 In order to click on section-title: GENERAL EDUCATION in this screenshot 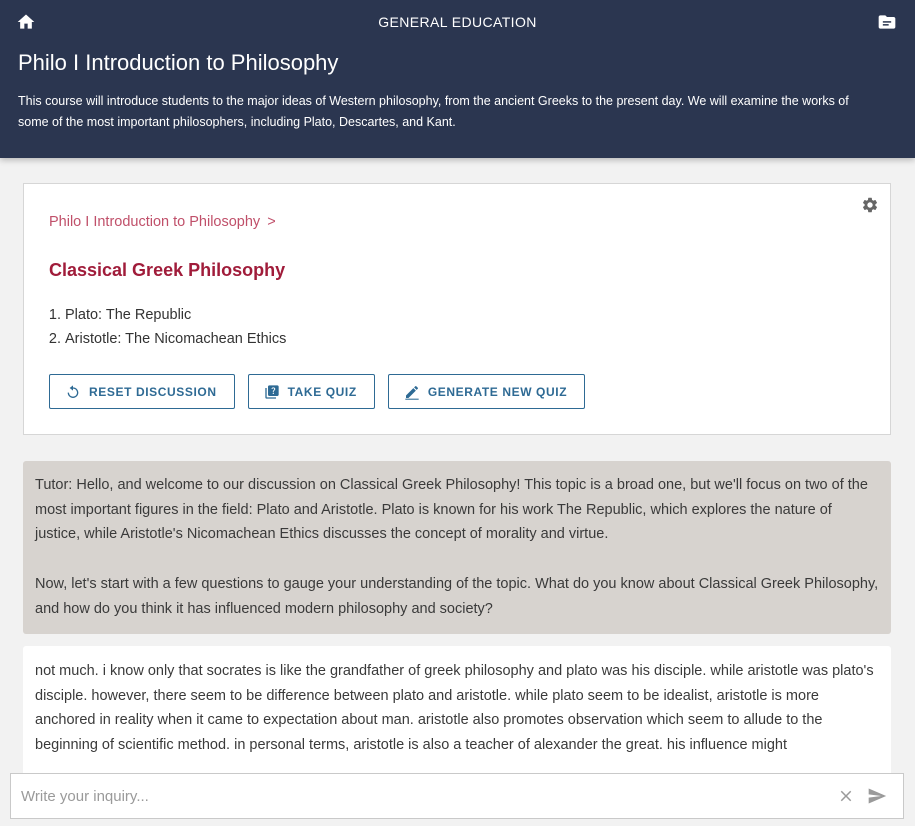, I will do `click(457, 22)`.